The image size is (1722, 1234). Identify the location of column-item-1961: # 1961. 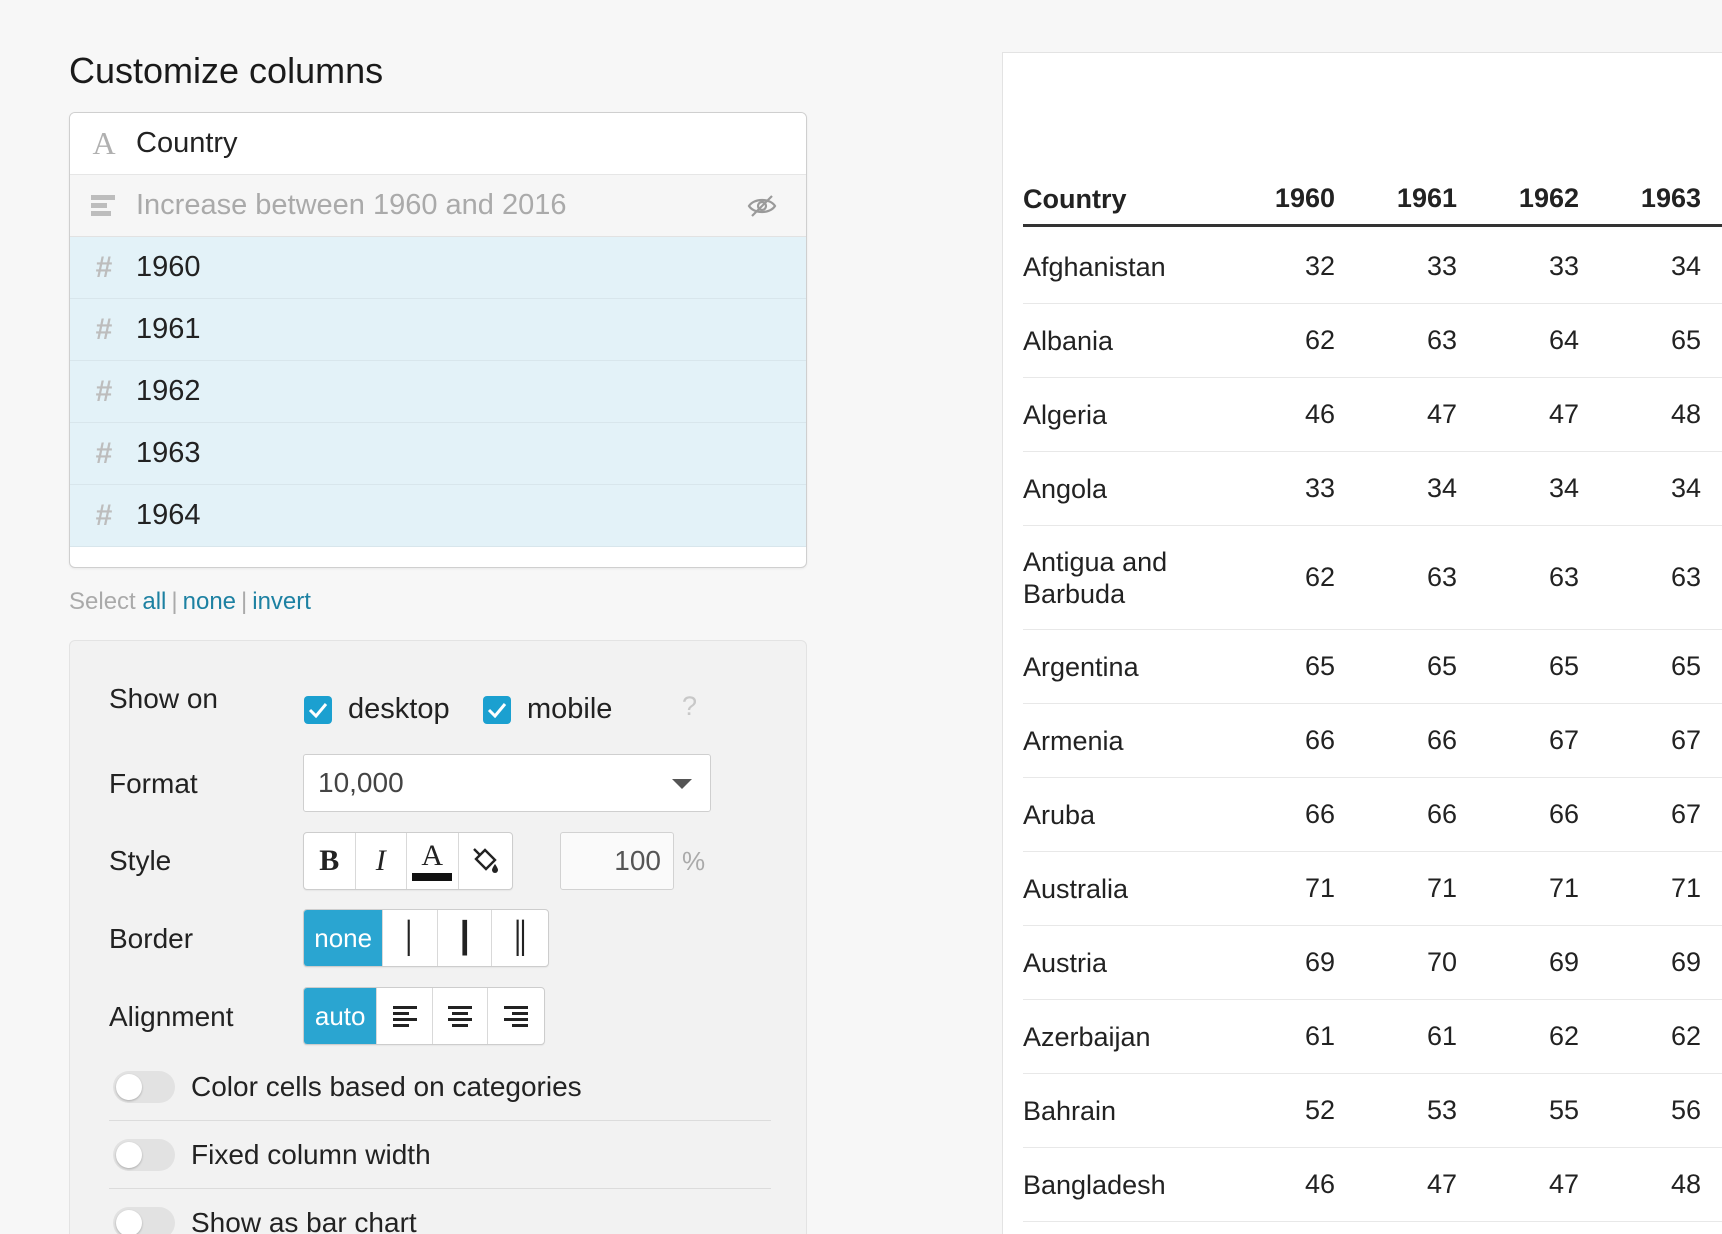
(438, 330).